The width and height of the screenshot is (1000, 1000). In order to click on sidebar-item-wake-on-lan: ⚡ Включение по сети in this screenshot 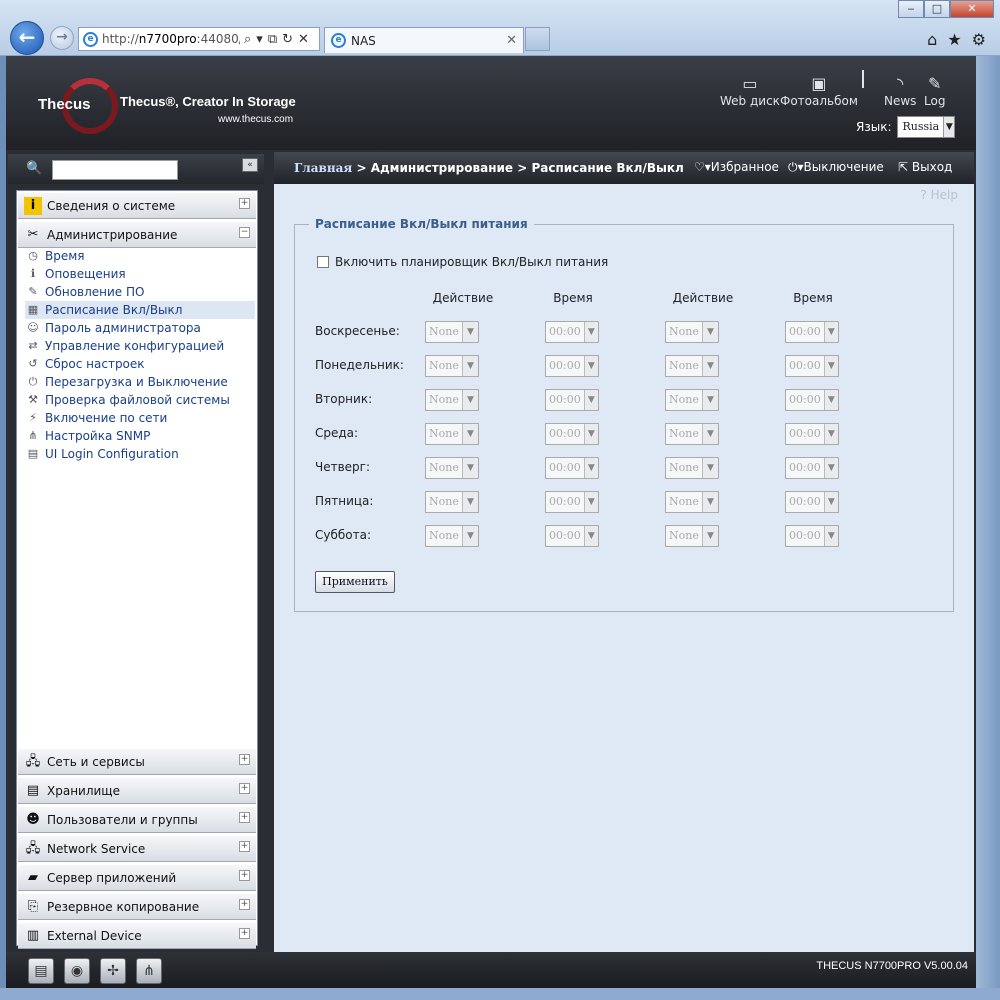, I will do `click(140, 418)`.